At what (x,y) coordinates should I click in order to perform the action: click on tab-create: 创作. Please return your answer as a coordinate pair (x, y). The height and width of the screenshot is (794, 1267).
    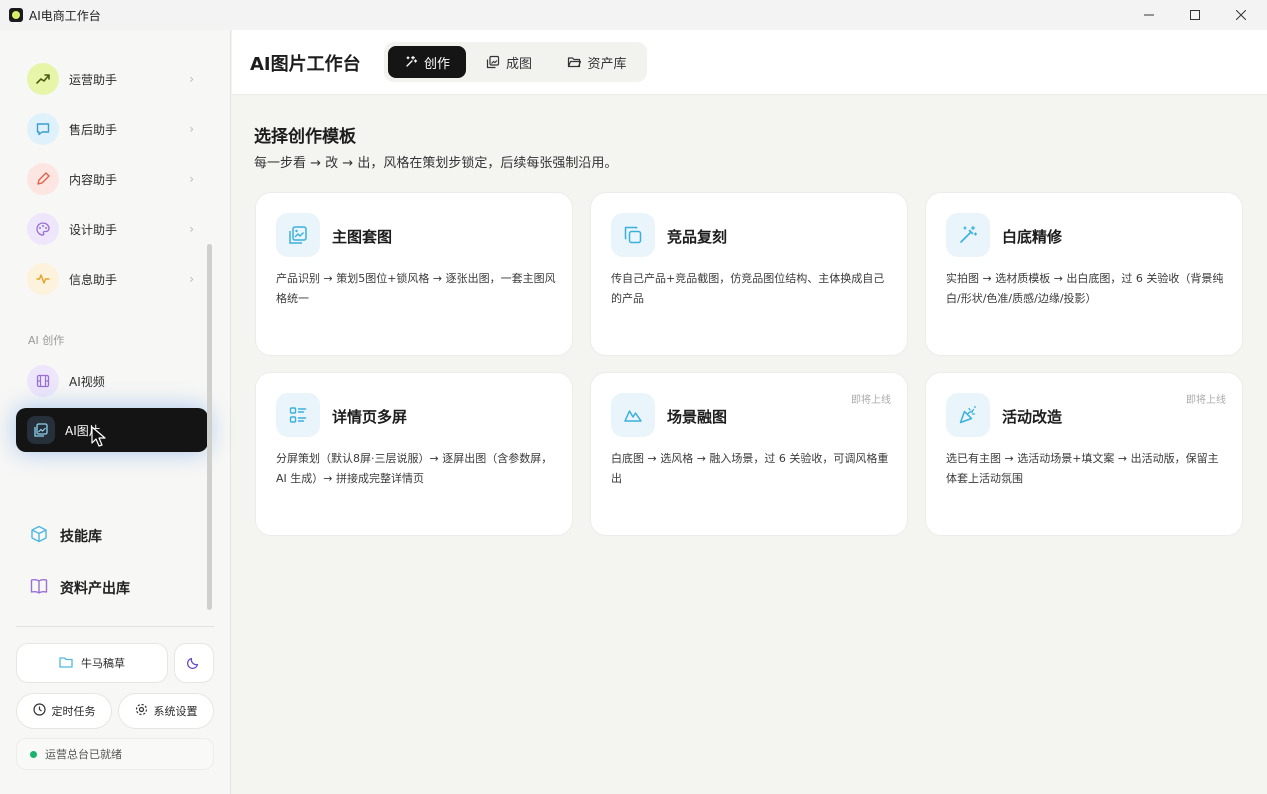
    Looking at the image, I should click on (427, 62).